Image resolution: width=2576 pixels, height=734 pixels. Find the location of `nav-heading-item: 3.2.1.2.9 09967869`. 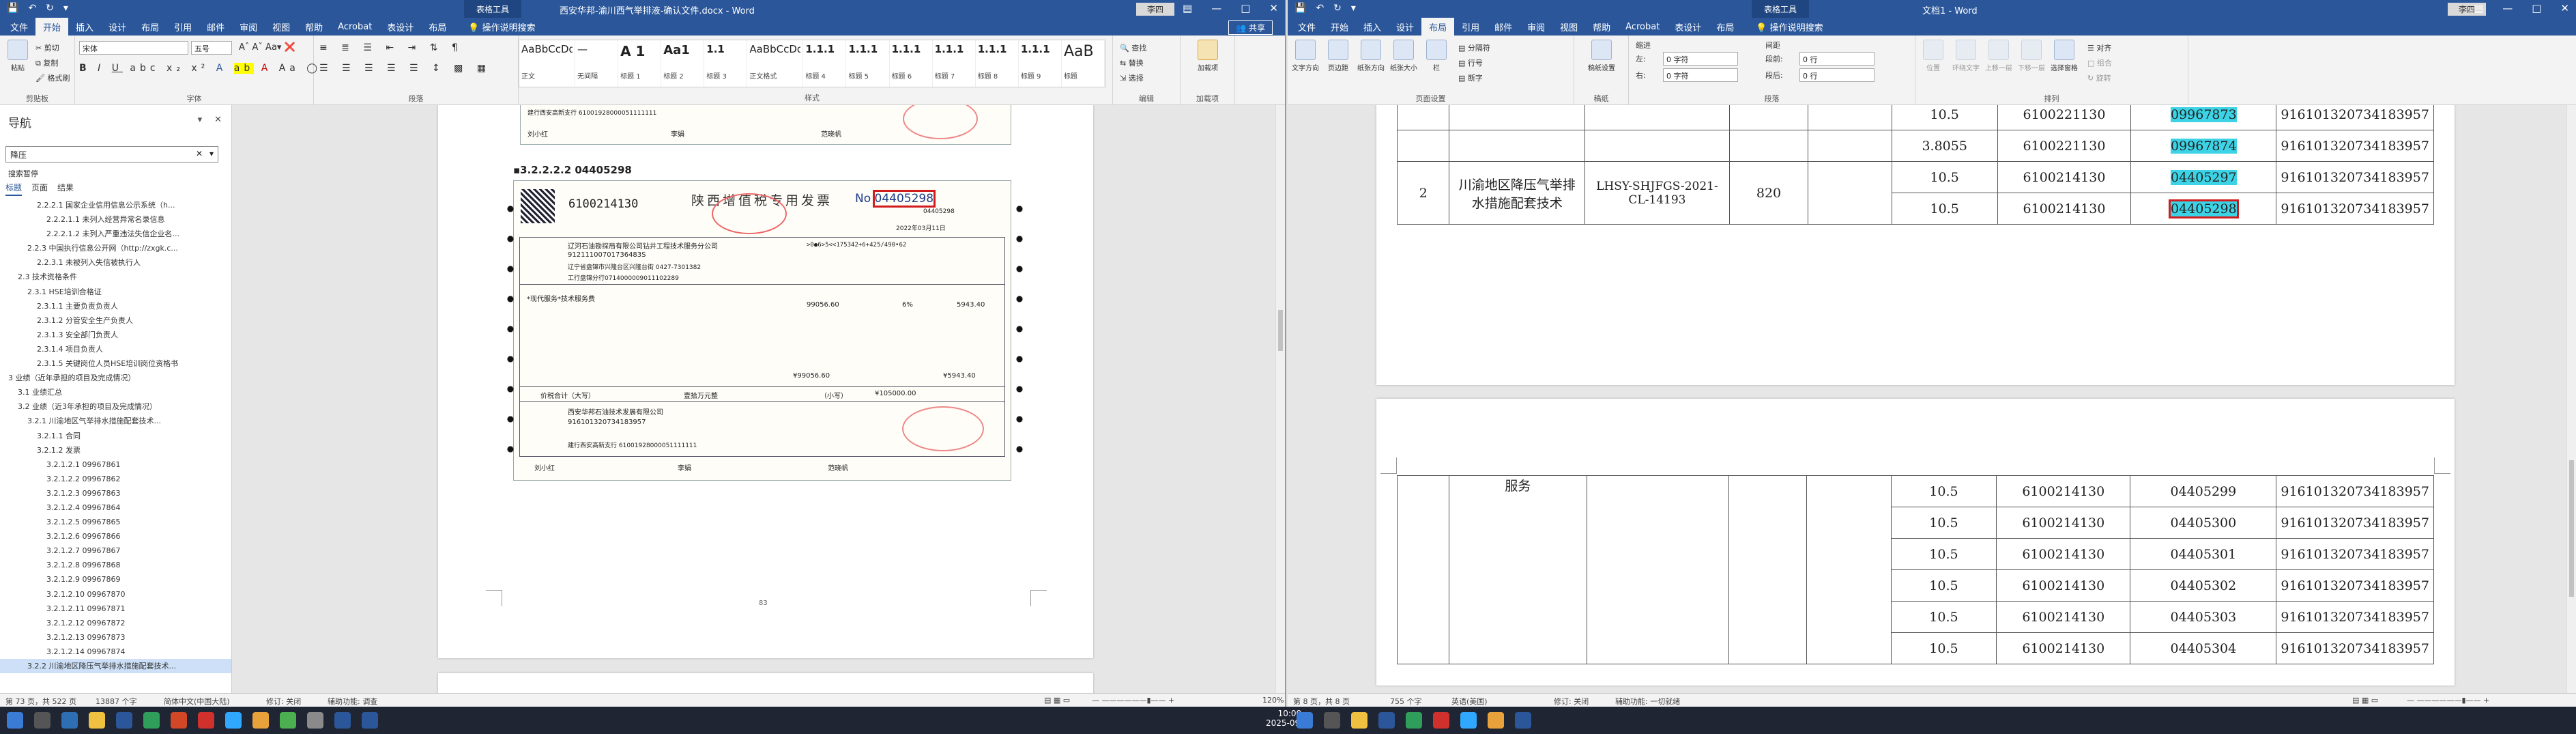

nav-heading-item: 3.2.1.2.9 09967869 is located at coordinates (115, 579).